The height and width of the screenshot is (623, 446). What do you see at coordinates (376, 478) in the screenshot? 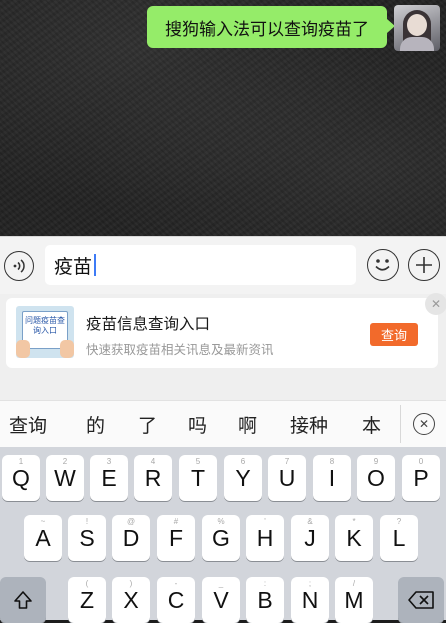
I see `key-o: 9O` at bounding box center [376, 478].